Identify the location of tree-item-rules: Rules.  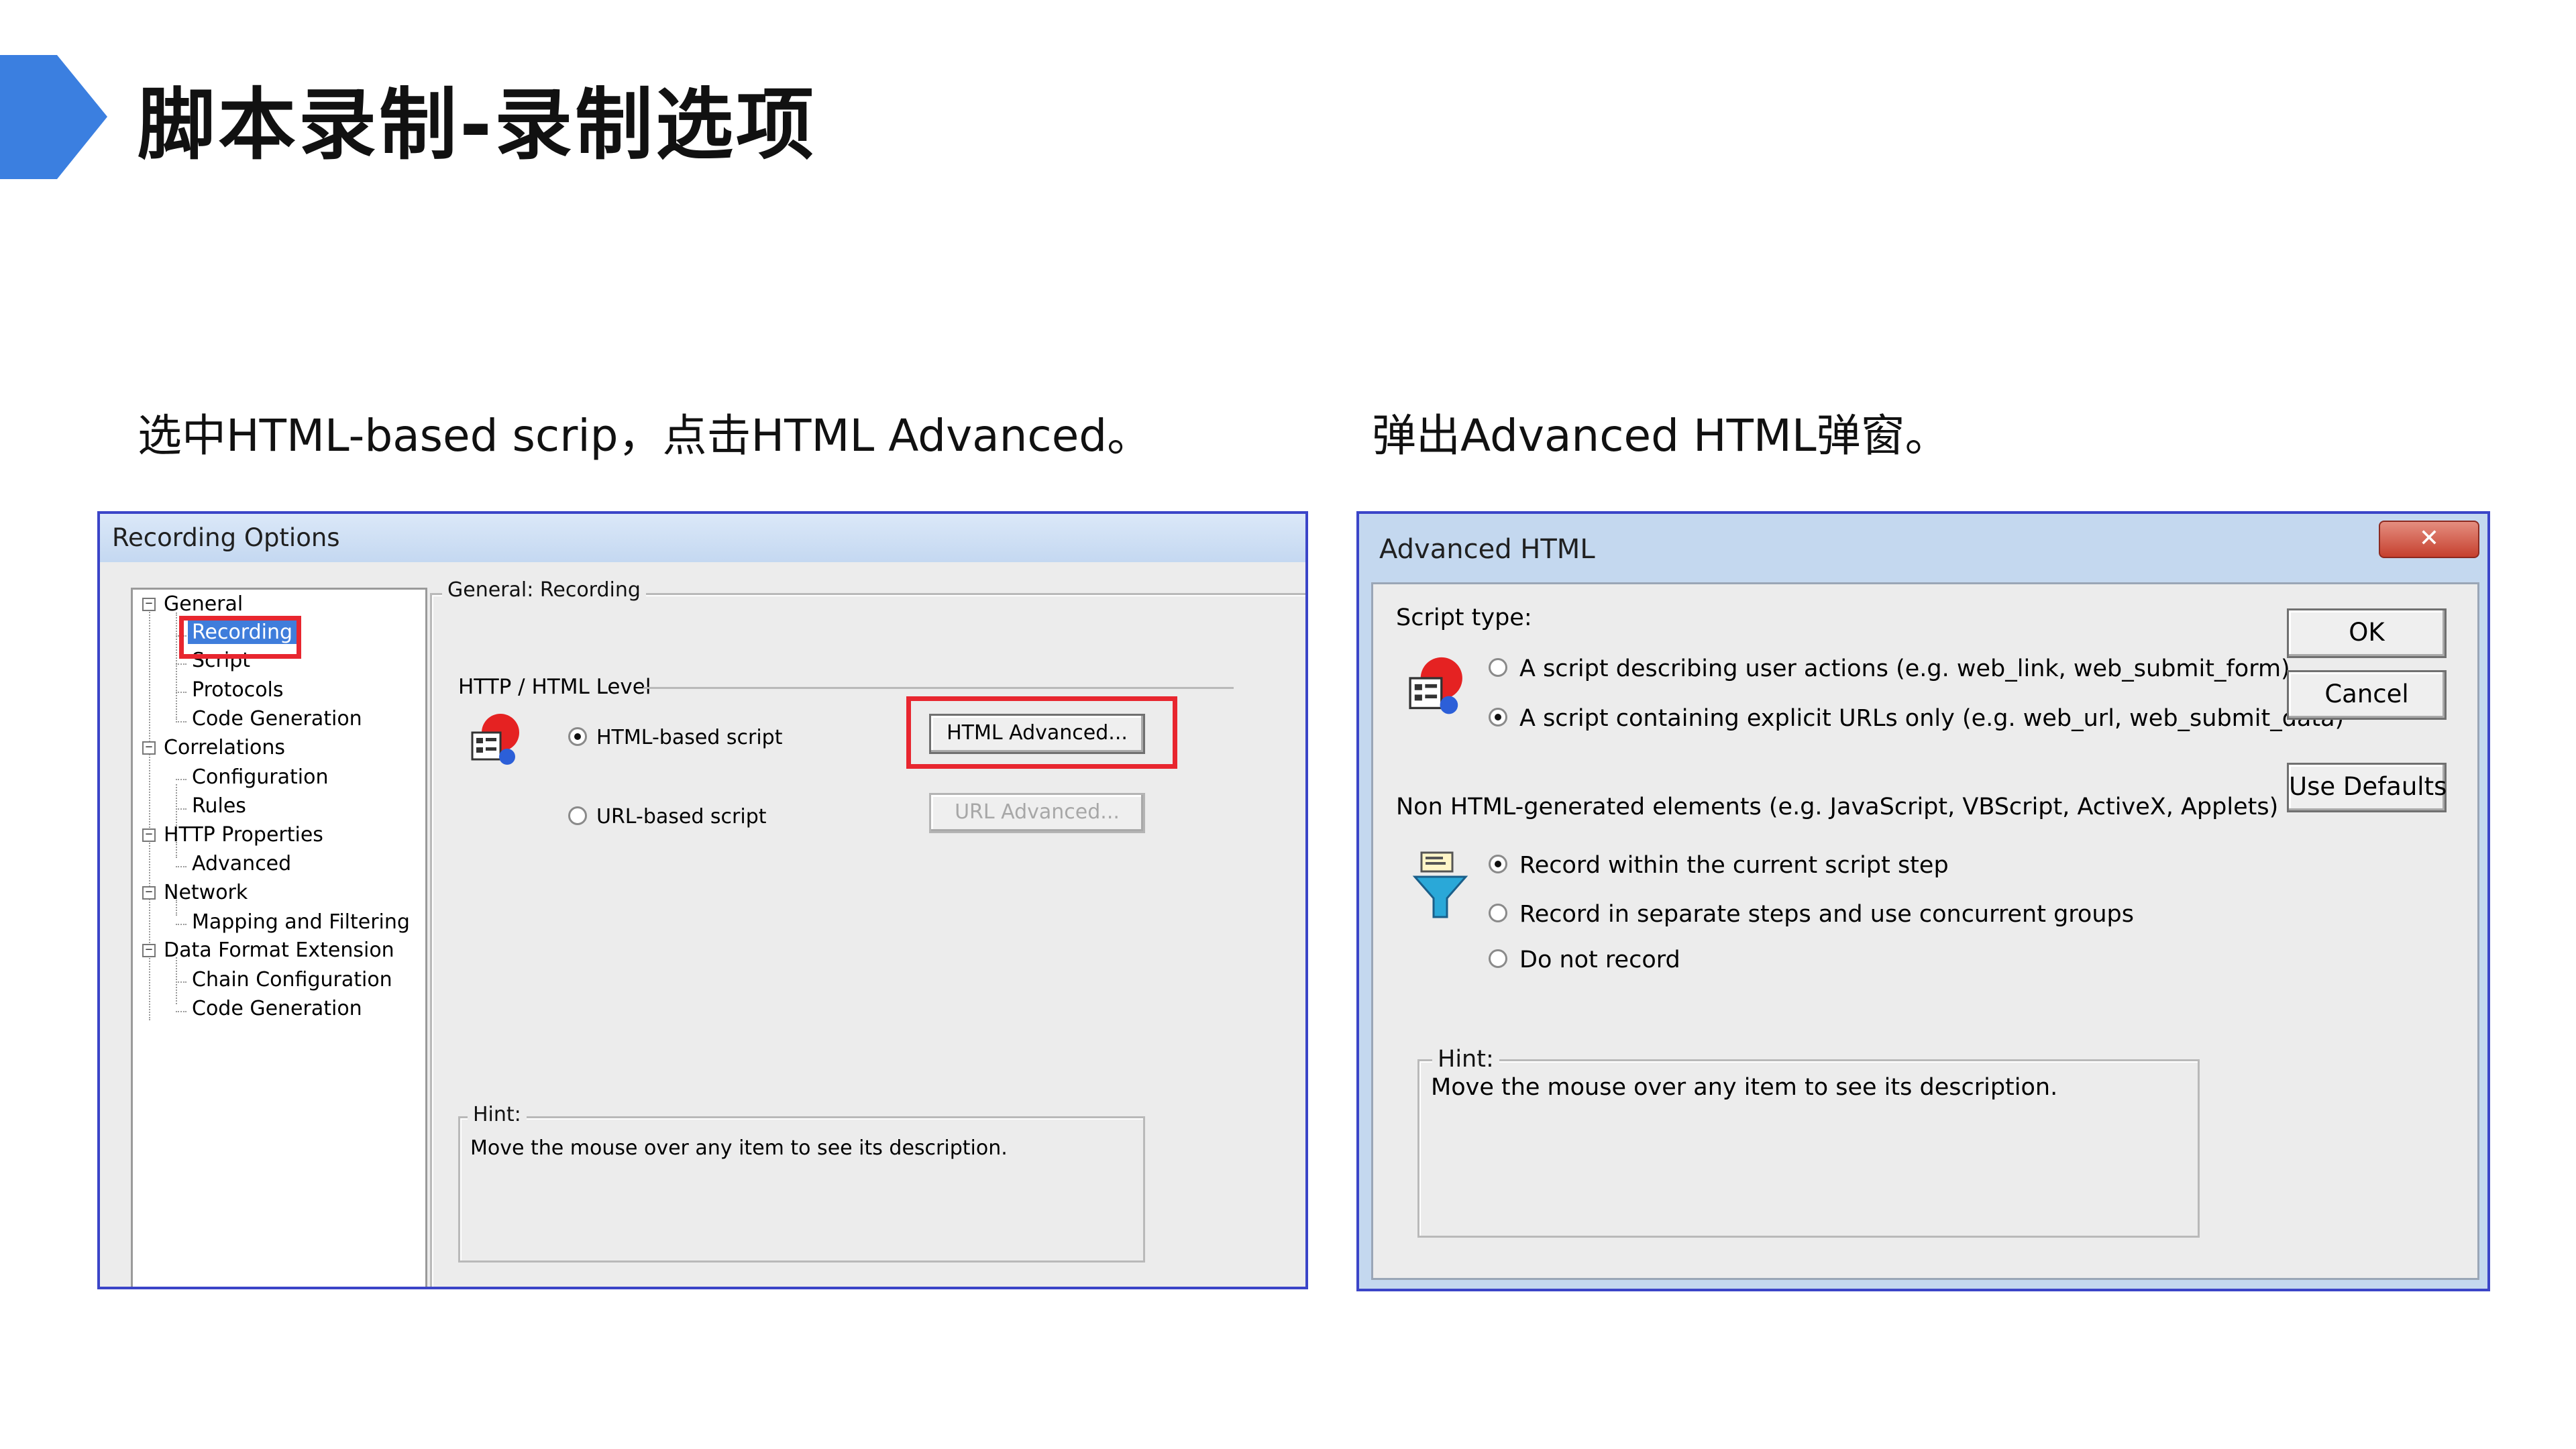
(219, 806).